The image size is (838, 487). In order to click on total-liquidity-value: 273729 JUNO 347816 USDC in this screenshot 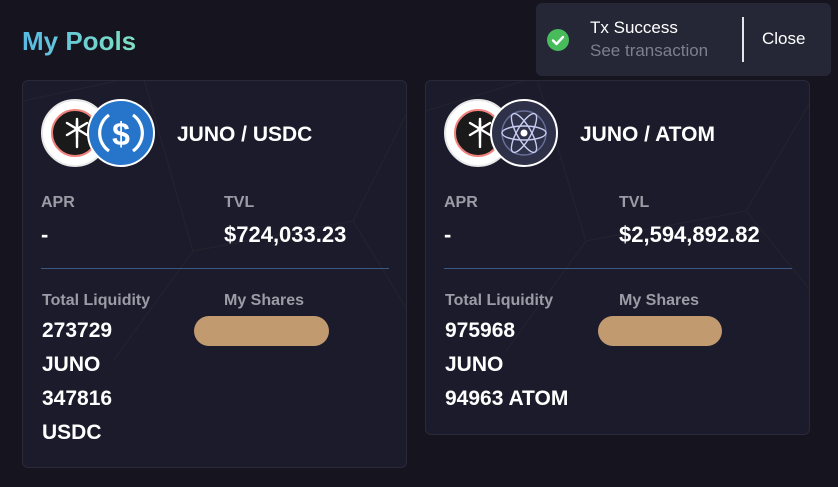, I will do `click(77, 381)`.